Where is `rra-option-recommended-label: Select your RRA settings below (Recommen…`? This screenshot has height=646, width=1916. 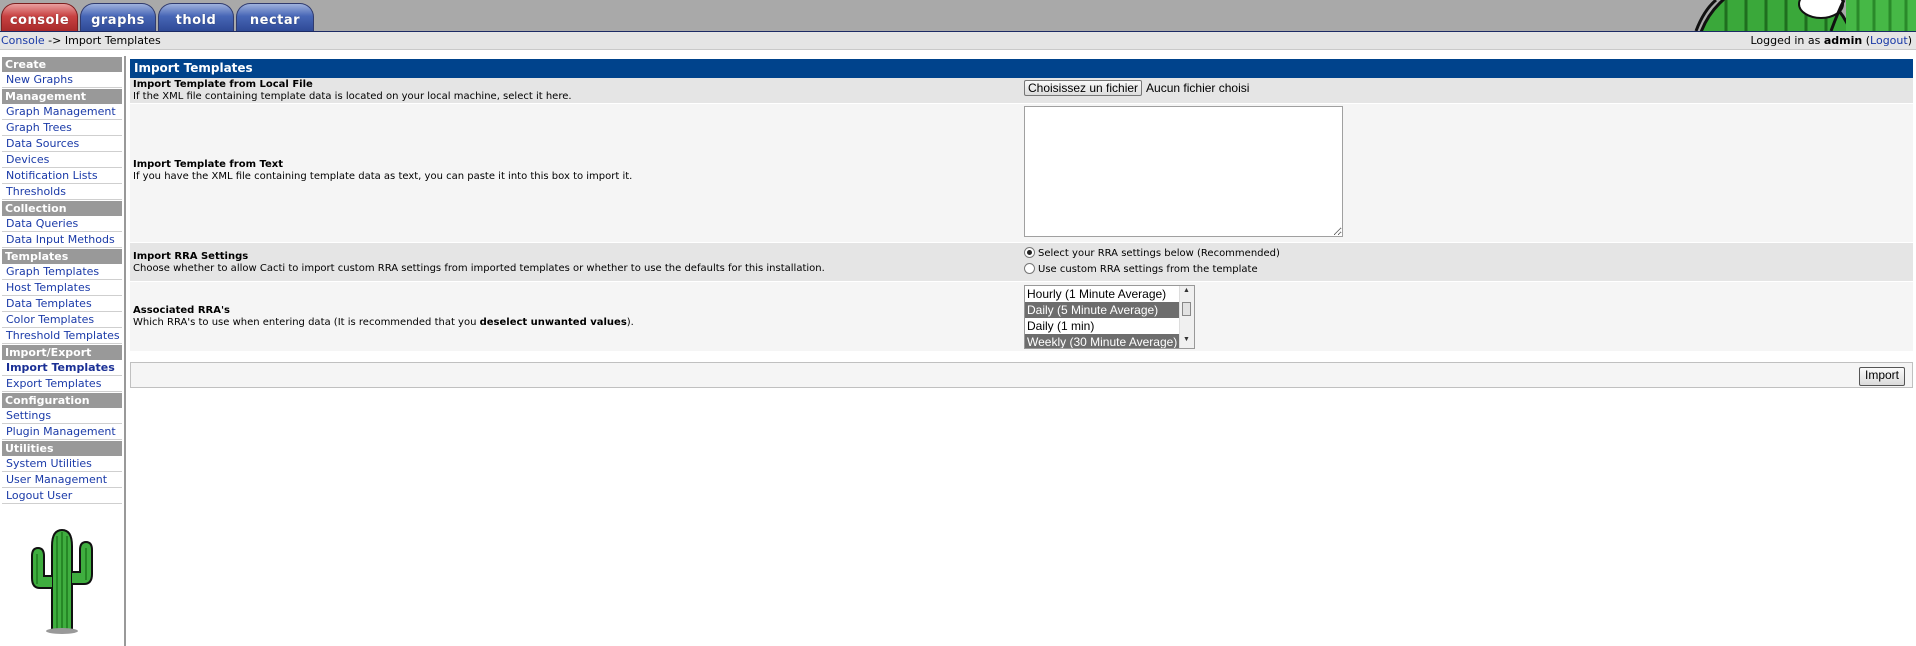 rra-option-recommended-label: Select your RRA settings below (Recommen… is located at coordinates (1159, 253).